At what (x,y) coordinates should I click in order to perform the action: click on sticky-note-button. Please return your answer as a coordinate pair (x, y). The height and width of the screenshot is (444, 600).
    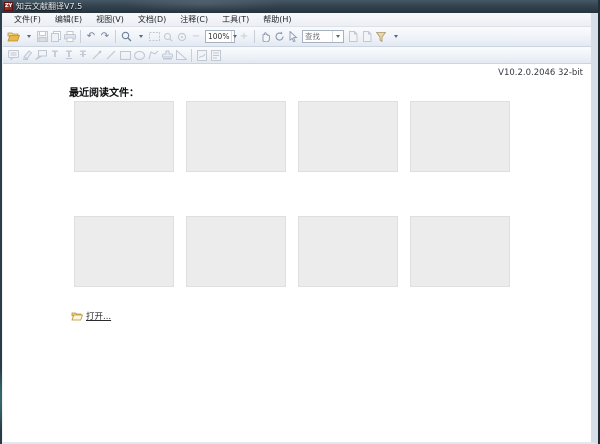
    Looking at the image, I should click on (13, 55).